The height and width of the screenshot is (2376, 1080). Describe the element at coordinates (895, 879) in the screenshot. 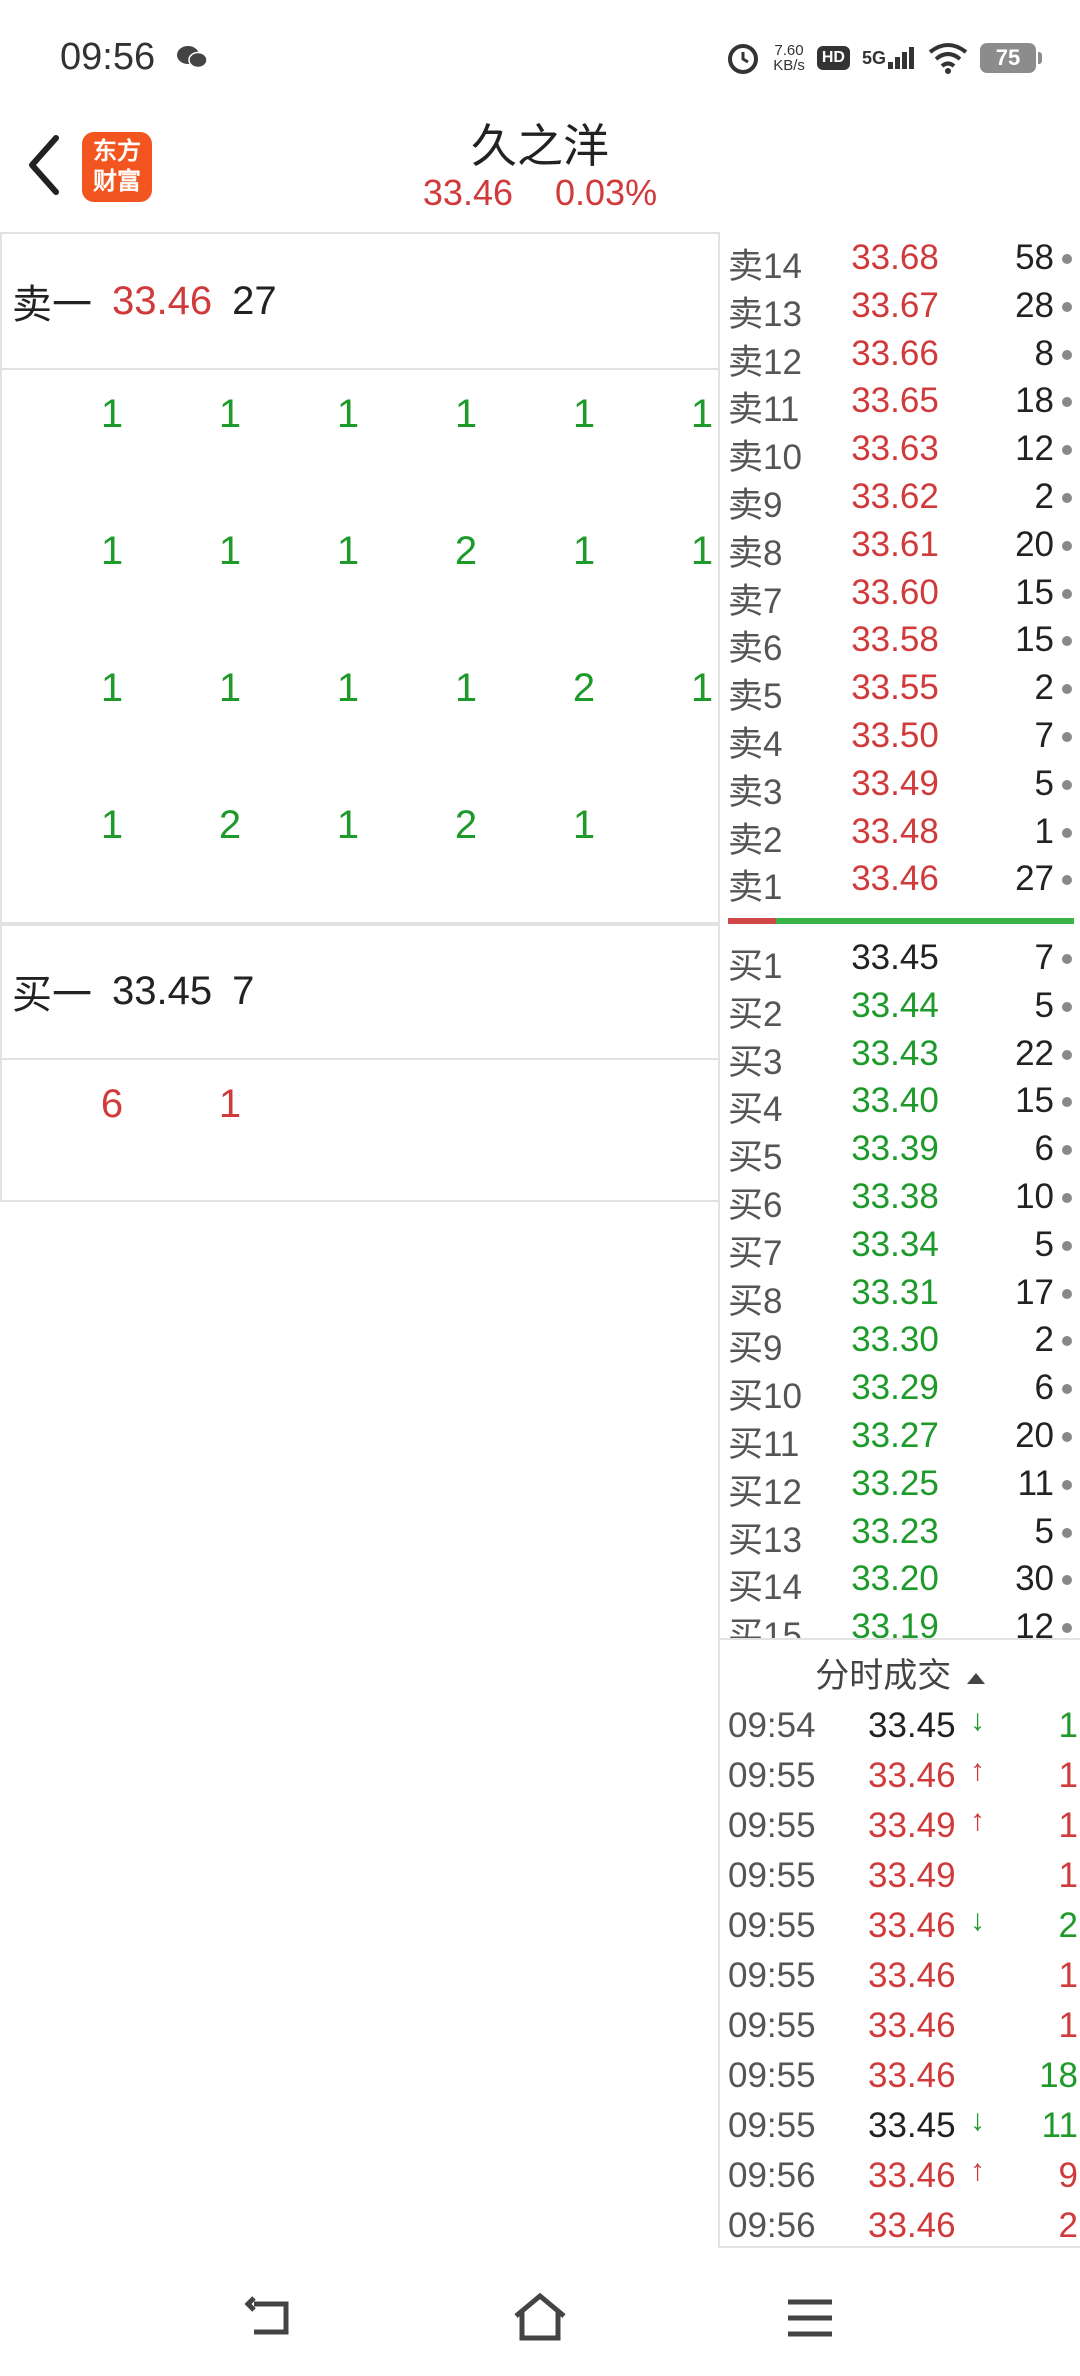

I see `ask-level-price: 33.46` at that location.